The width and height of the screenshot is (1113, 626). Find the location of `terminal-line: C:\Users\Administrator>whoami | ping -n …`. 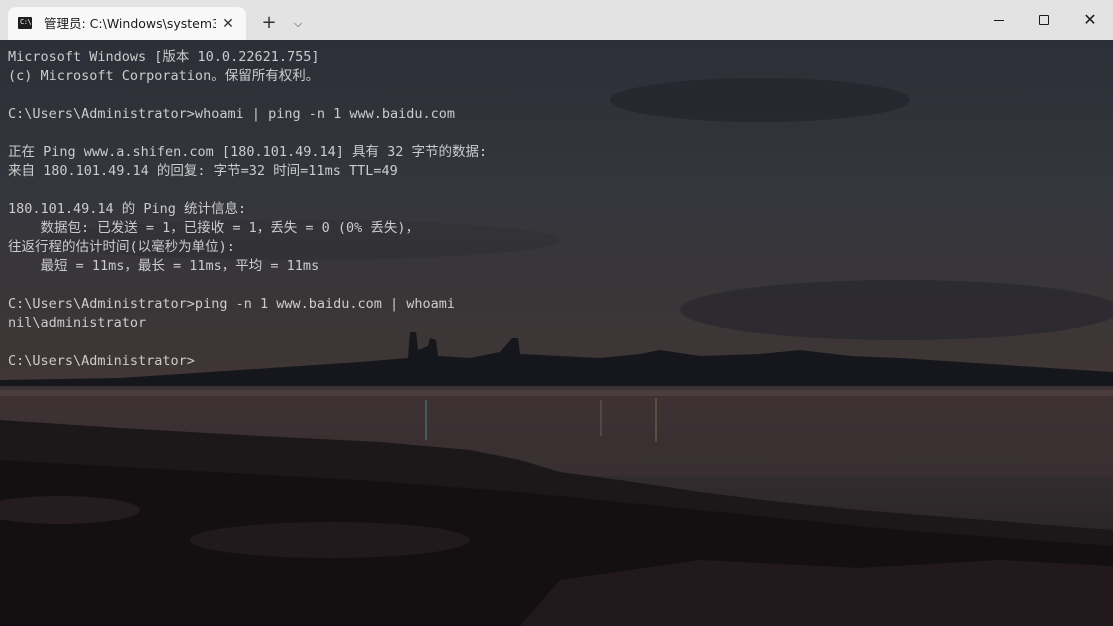

terminal-line: C:\Users\Administrator>whoami | ping -n … is located at coordinates (232, 114).